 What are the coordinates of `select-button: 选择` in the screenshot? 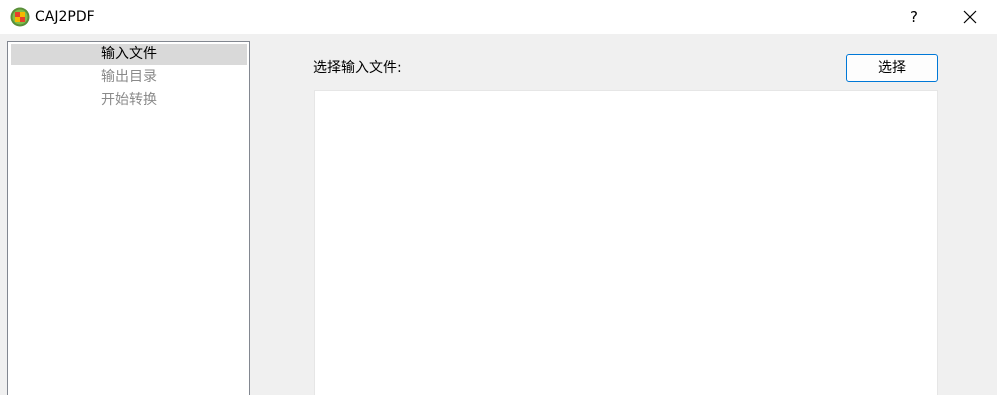 It's located at (892, 68).